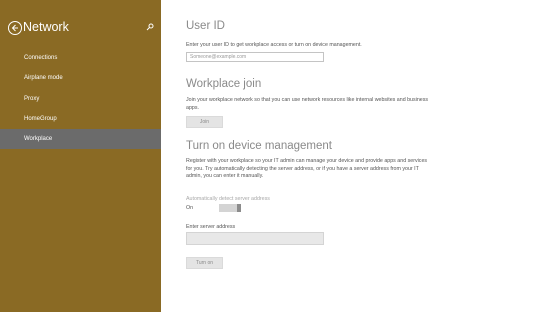 This screenshot has width=554, height=312. I want to click on back-button, so click(15, 28).